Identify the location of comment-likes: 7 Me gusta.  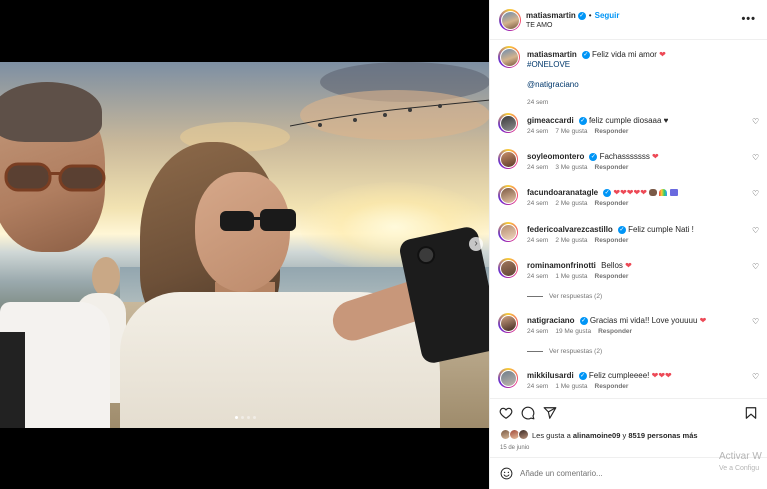
(571, 131).